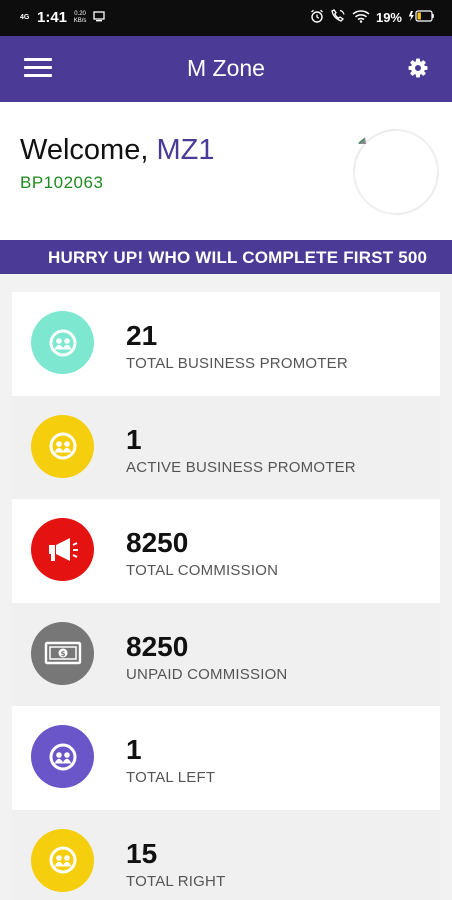 The width and height of the screenshot is (452, 900). Describe the element at coordinates (421, 17) in the screenshot. I see `battery-charging-icon` at that location.